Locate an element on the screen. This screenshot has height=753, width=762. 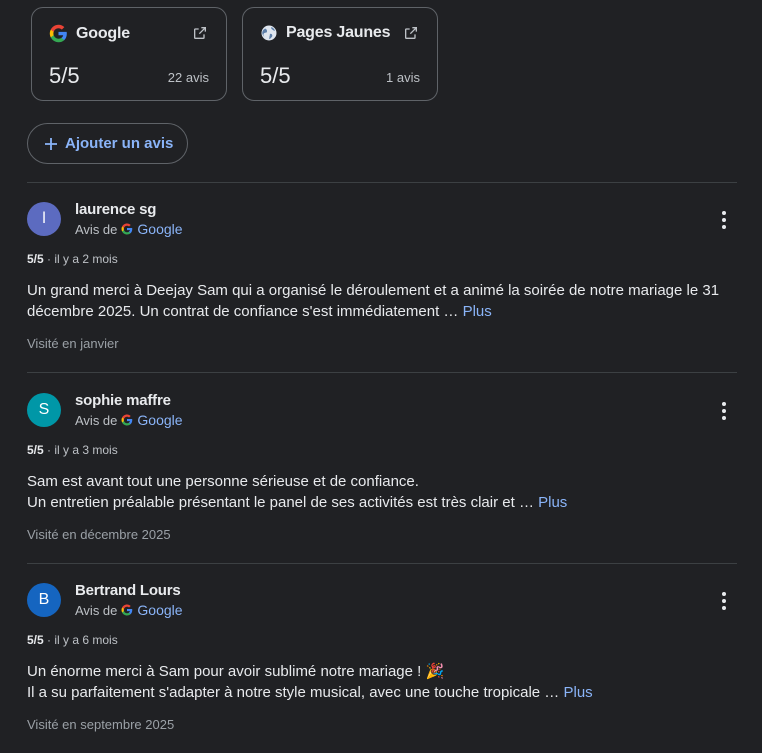
source-name: Google is located at coordinates (103, 33).